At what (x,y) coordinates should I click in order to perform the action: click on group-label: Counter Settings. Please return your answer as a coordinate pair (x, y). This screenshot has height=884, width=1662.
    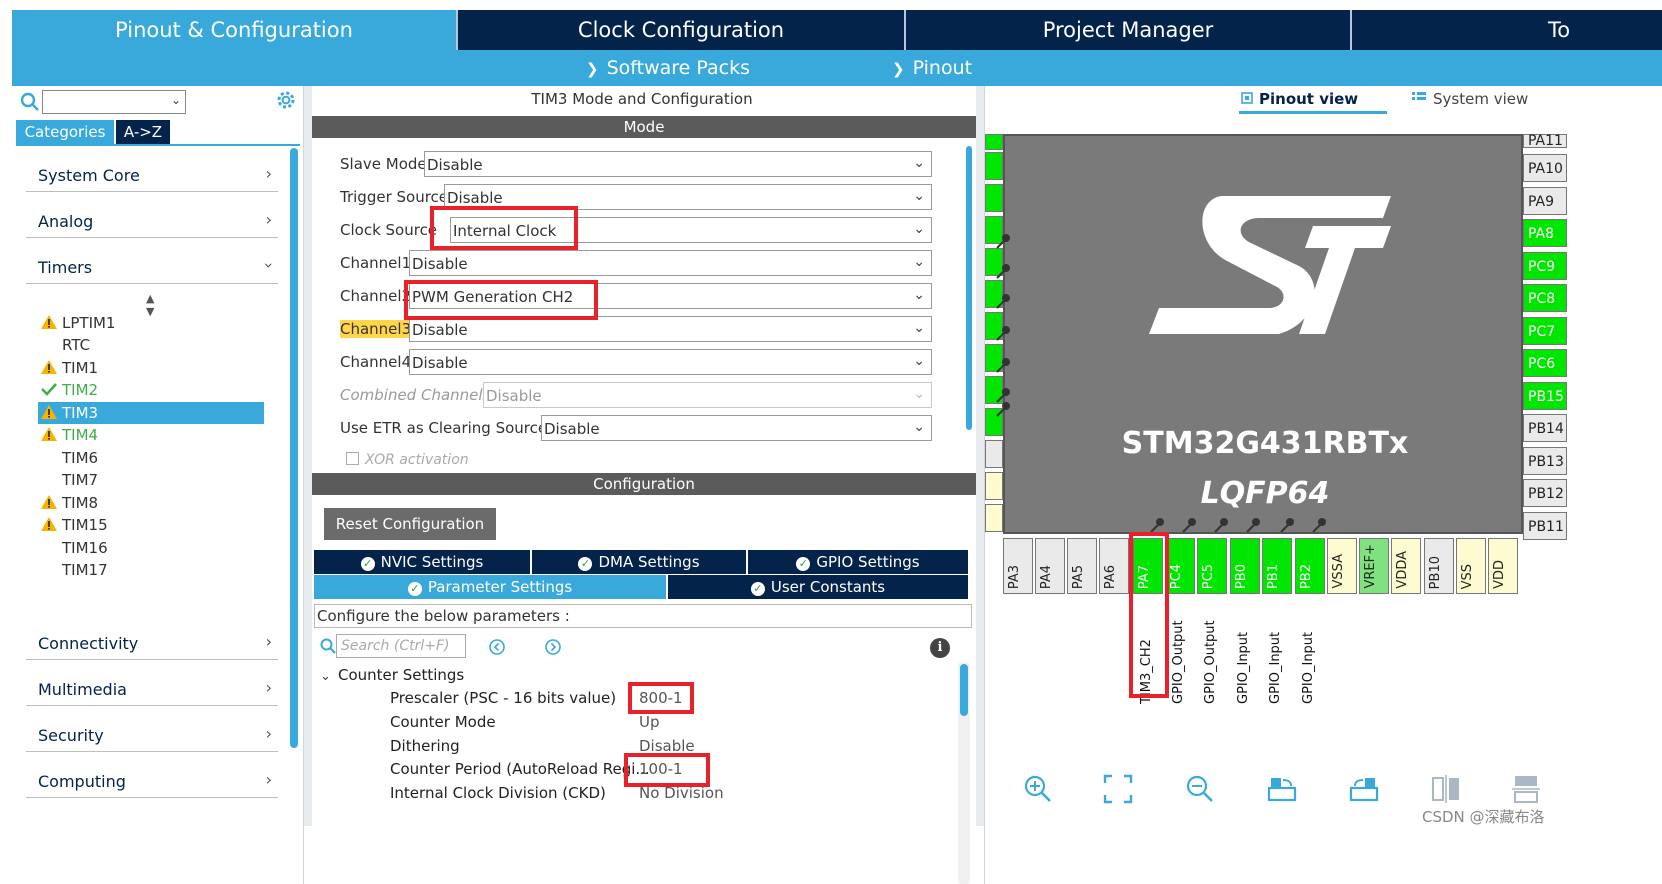
    Looking at the image, I should click on (401, 675).